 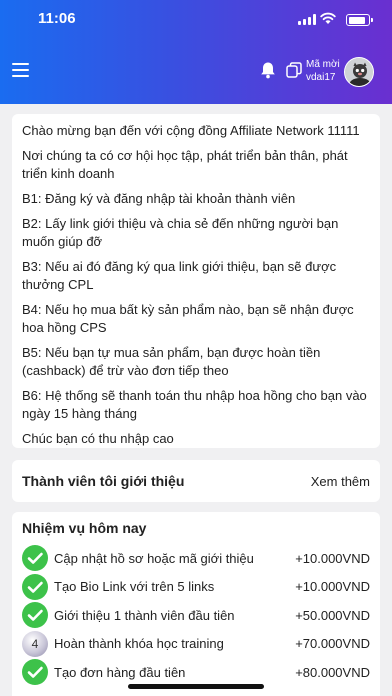 What do you see at coordinates (35, 643) in the screenshot?
I see `task-number-badge: 4` at bounding box center [35, 643].